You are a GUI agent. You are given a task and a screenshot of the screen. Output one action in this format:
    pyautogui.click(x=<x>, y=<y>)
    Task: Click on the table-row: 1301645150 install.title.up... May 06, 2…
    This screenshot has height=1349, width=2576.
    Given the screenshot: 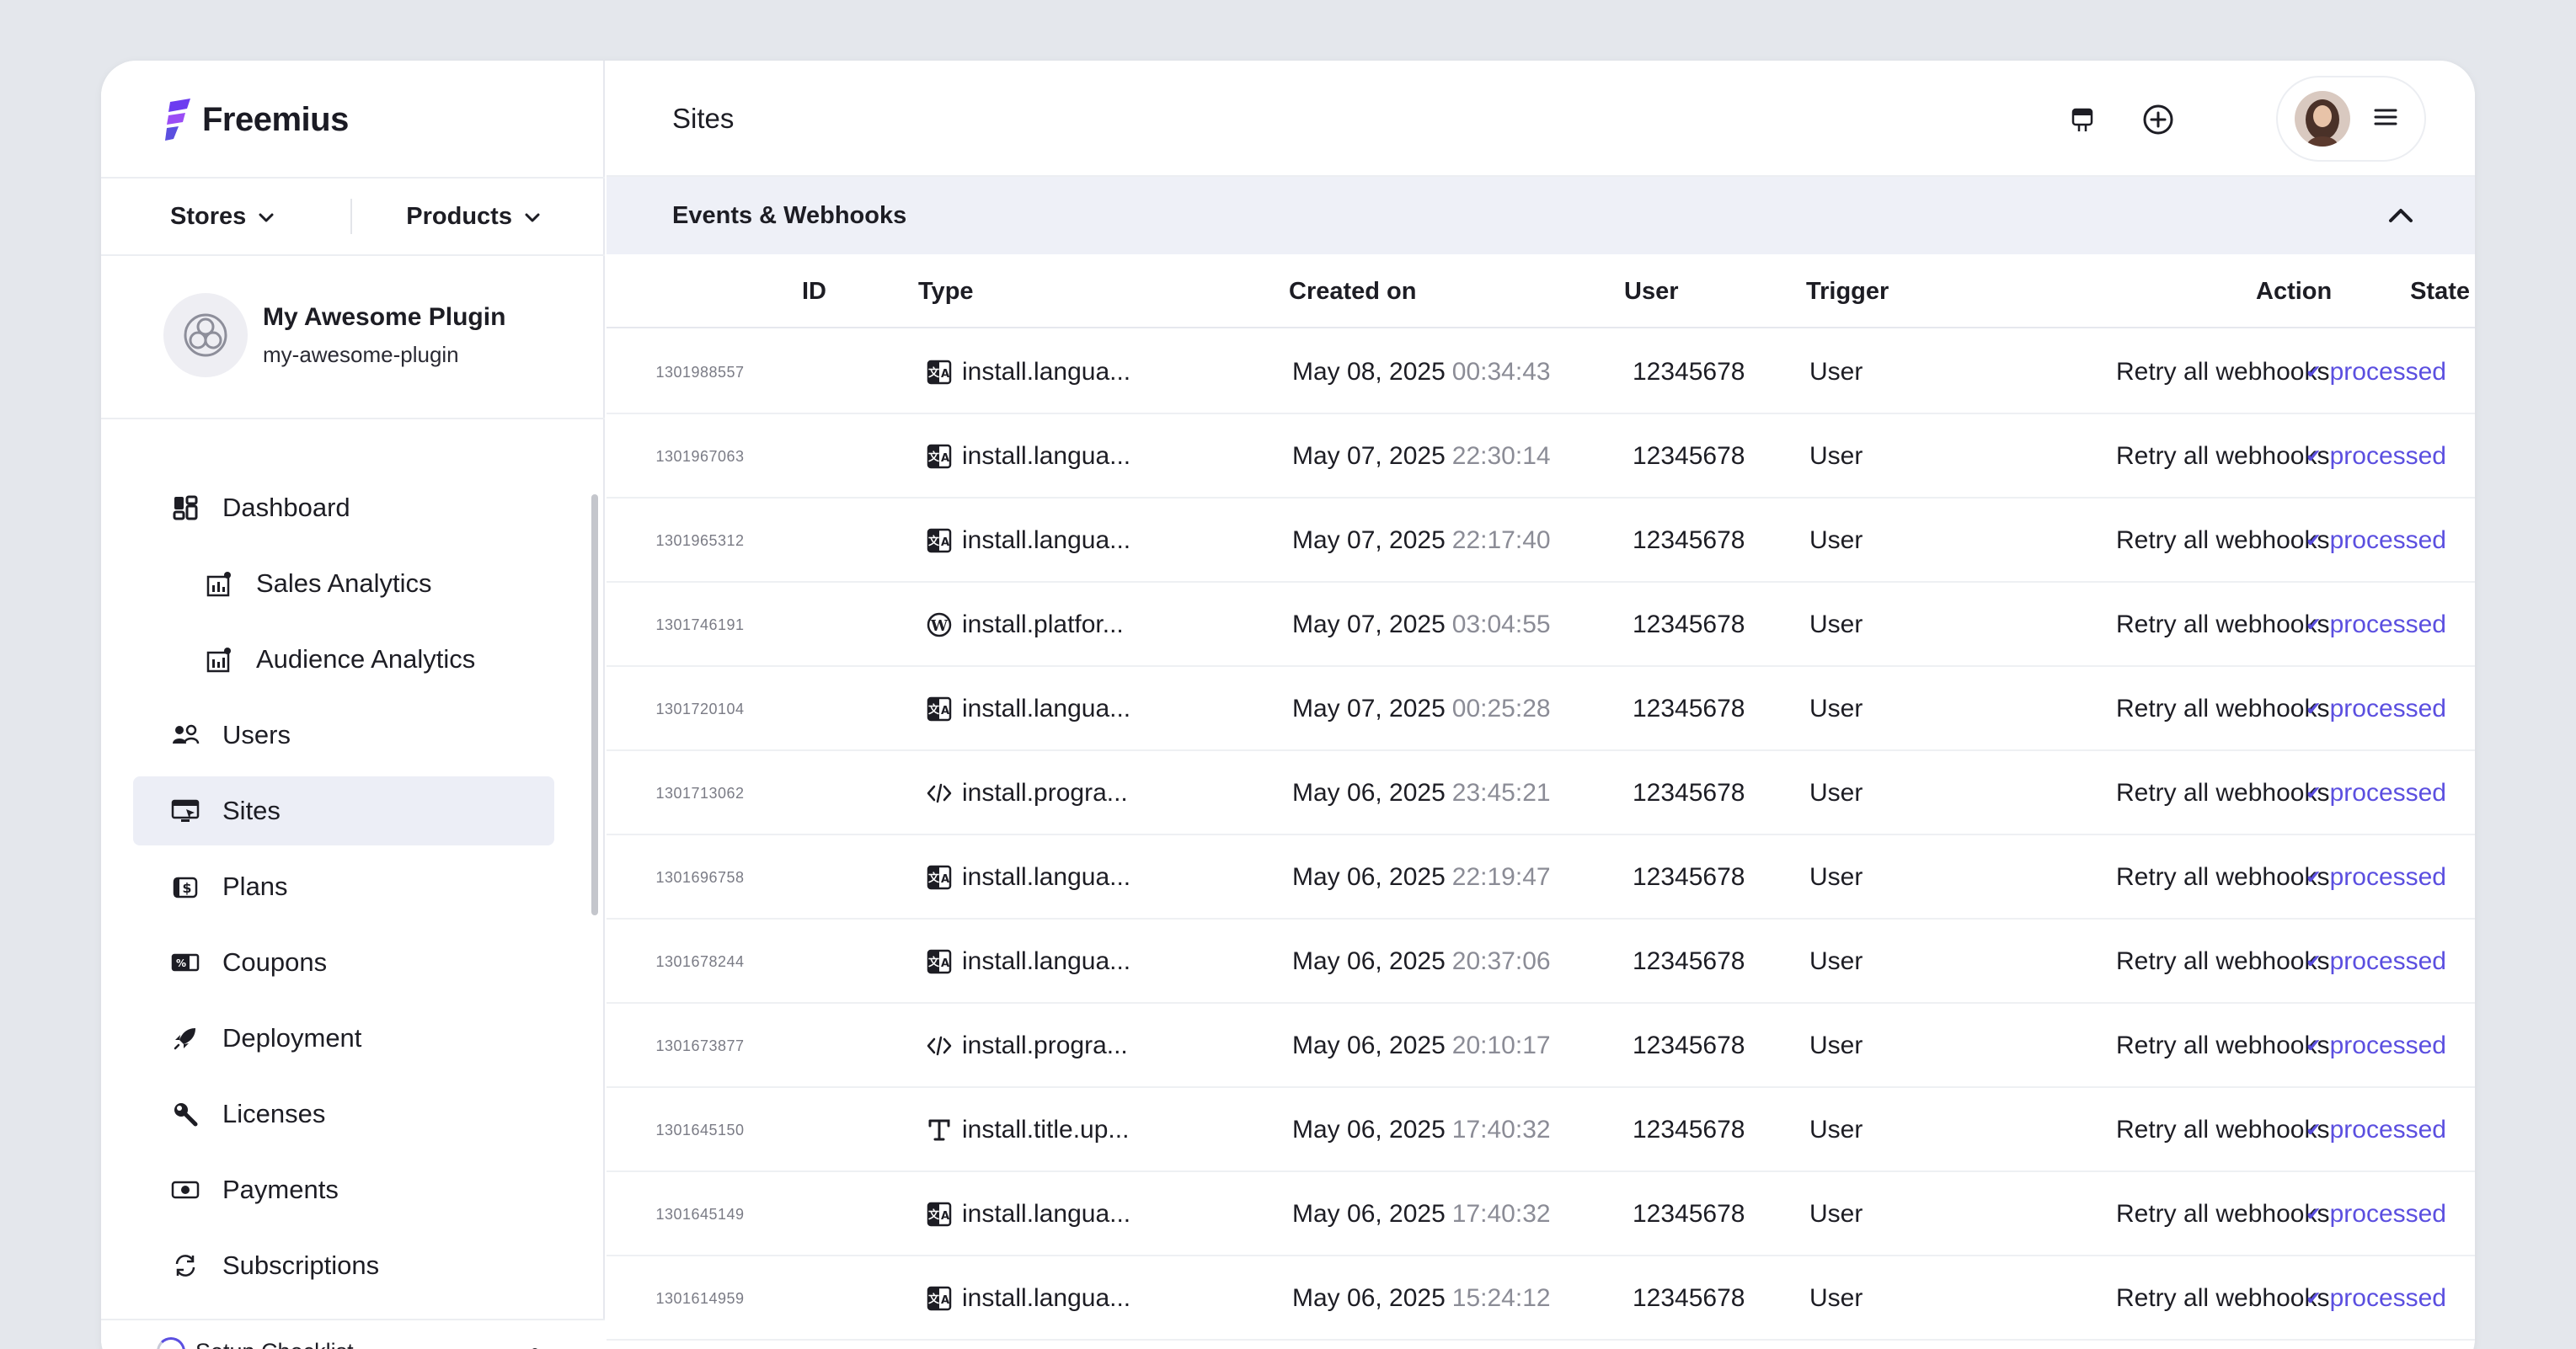 What is the action you would take?
    pyautogui.click(x=1541, y=1130)
    